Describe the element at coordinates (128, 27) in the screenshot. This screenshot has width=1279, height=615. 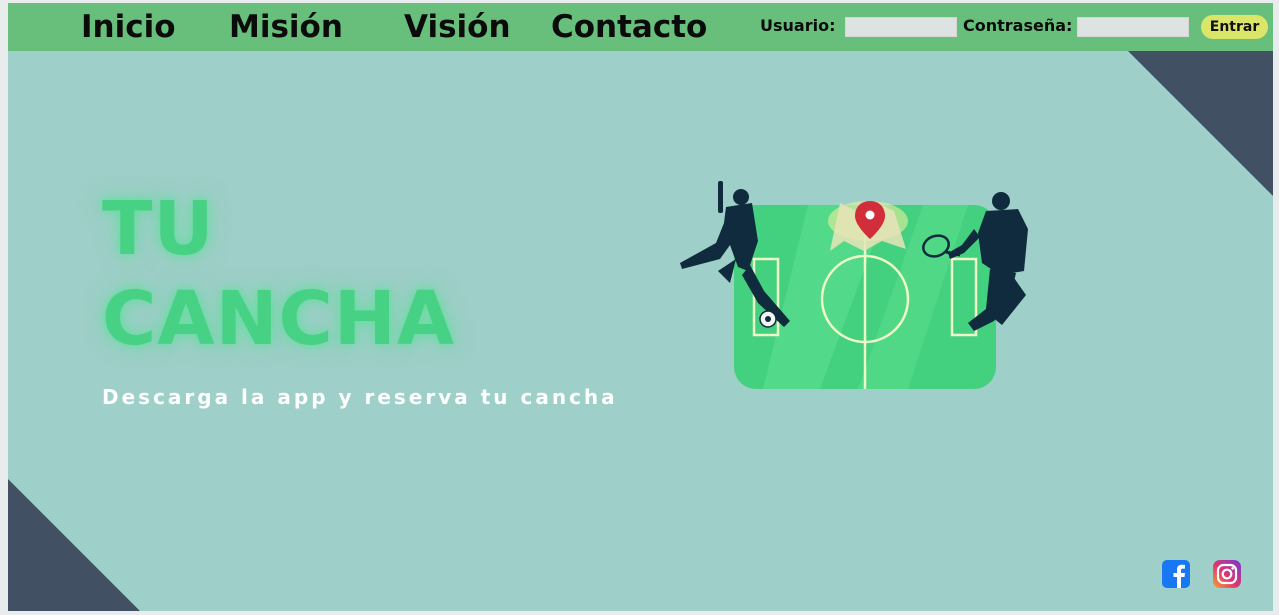
I see `nav-link-inicio: Inicio` at that location.